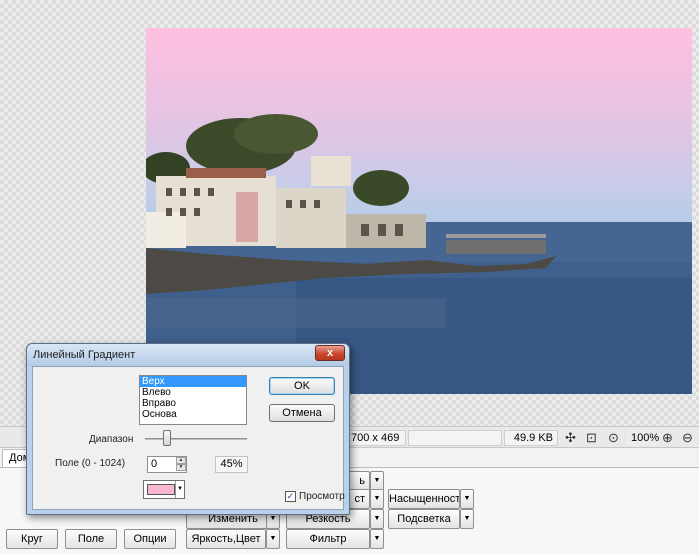 The height and width of the screenshot is (554, 699). I want to click on preview-checkbox: ✓, so click(290, 496).